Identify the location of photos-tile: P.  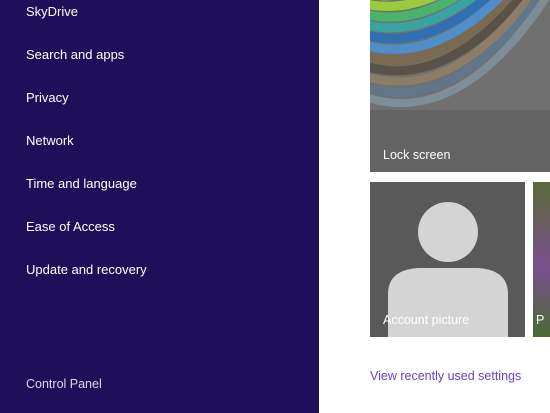
(541, 259).